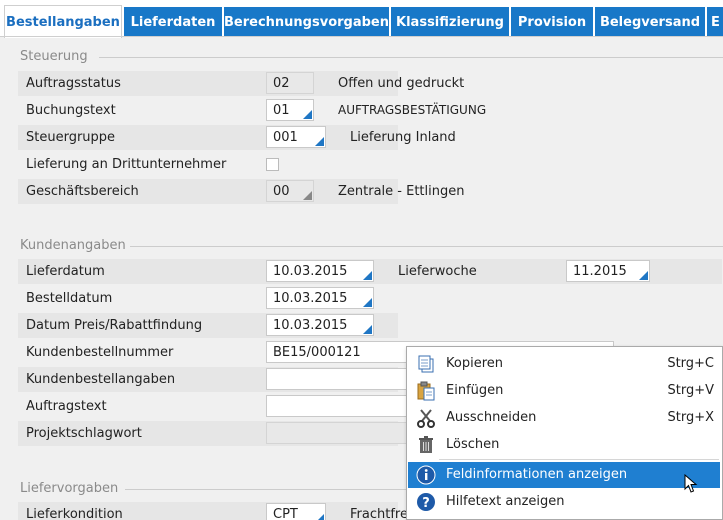 This screenshot has width=723, height=520. What do you see at coordinates (173, 22) in the screenshot?
I see `tab-lieferdaten: Lieferdaten` at bounding box center [173, 22].